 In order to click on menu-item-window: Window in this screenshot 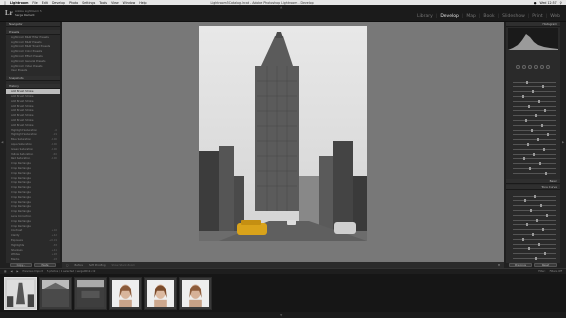, I will do `click(129, 3)`.